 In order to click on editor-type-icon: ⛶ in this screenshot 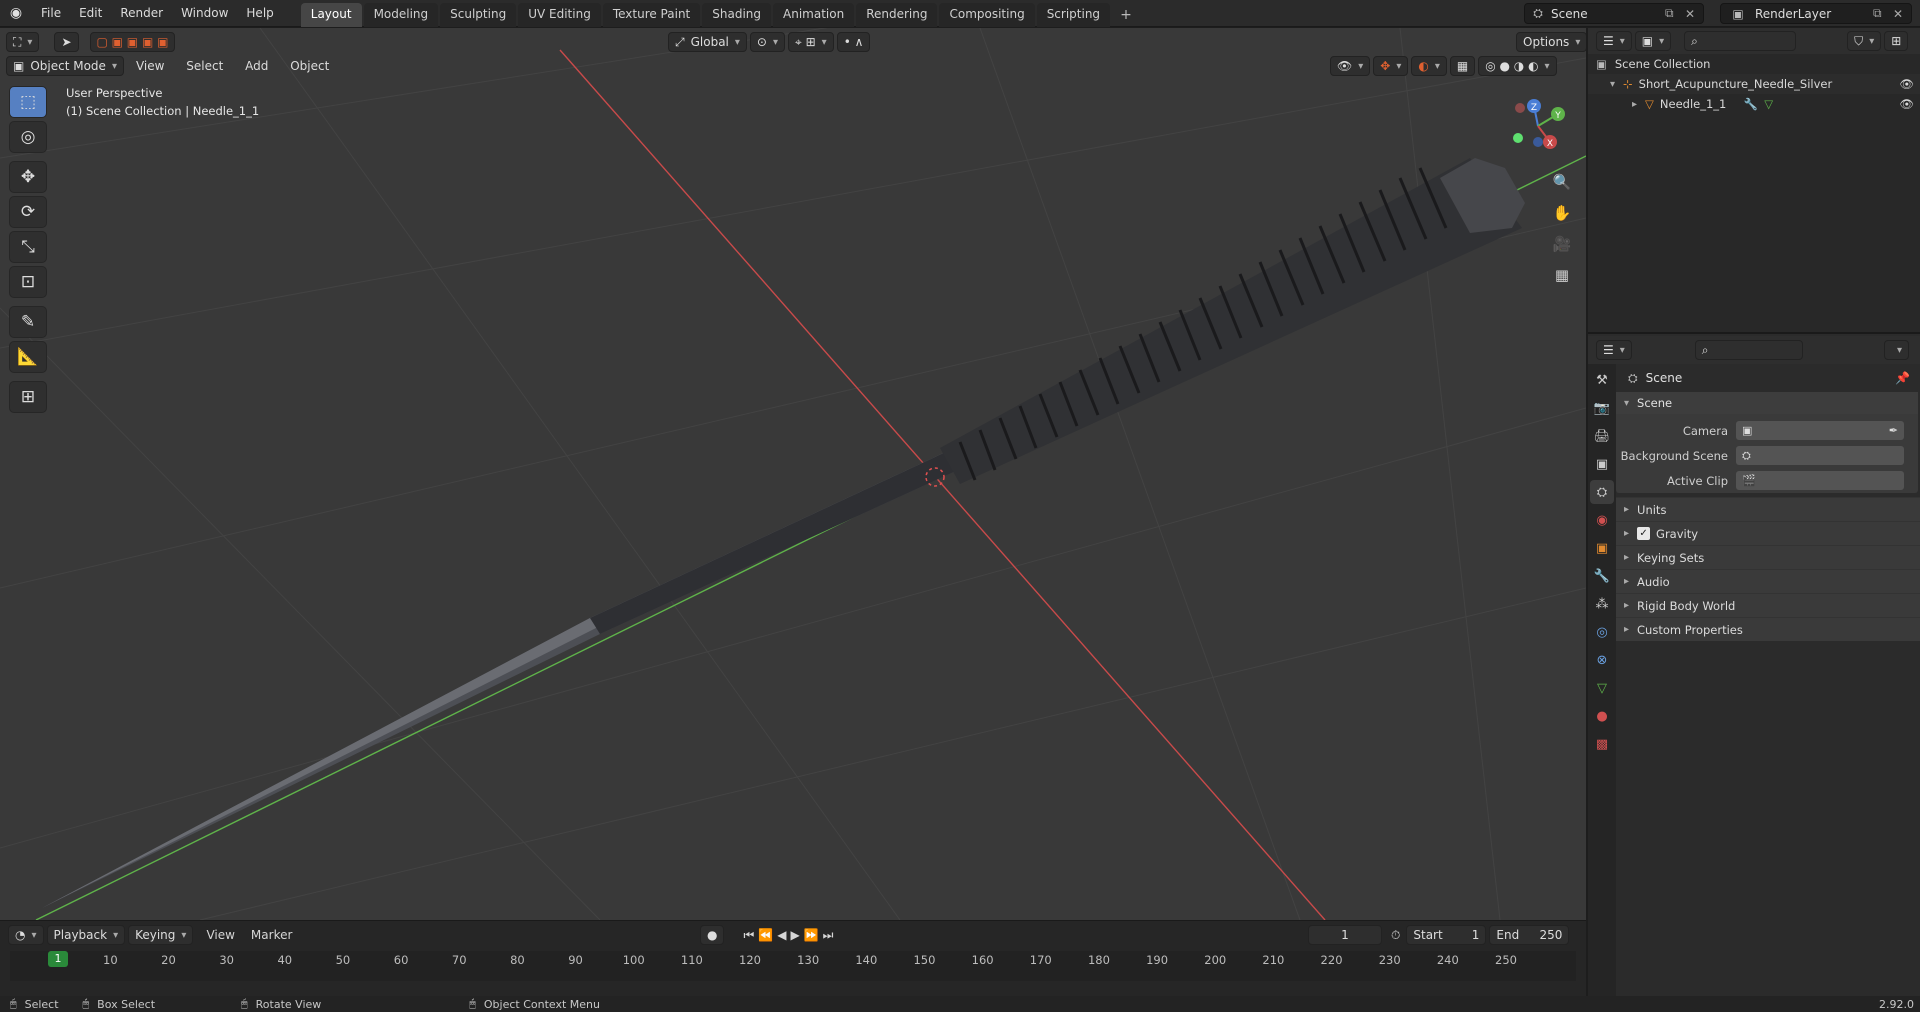, I will do `click(23, 42)`.